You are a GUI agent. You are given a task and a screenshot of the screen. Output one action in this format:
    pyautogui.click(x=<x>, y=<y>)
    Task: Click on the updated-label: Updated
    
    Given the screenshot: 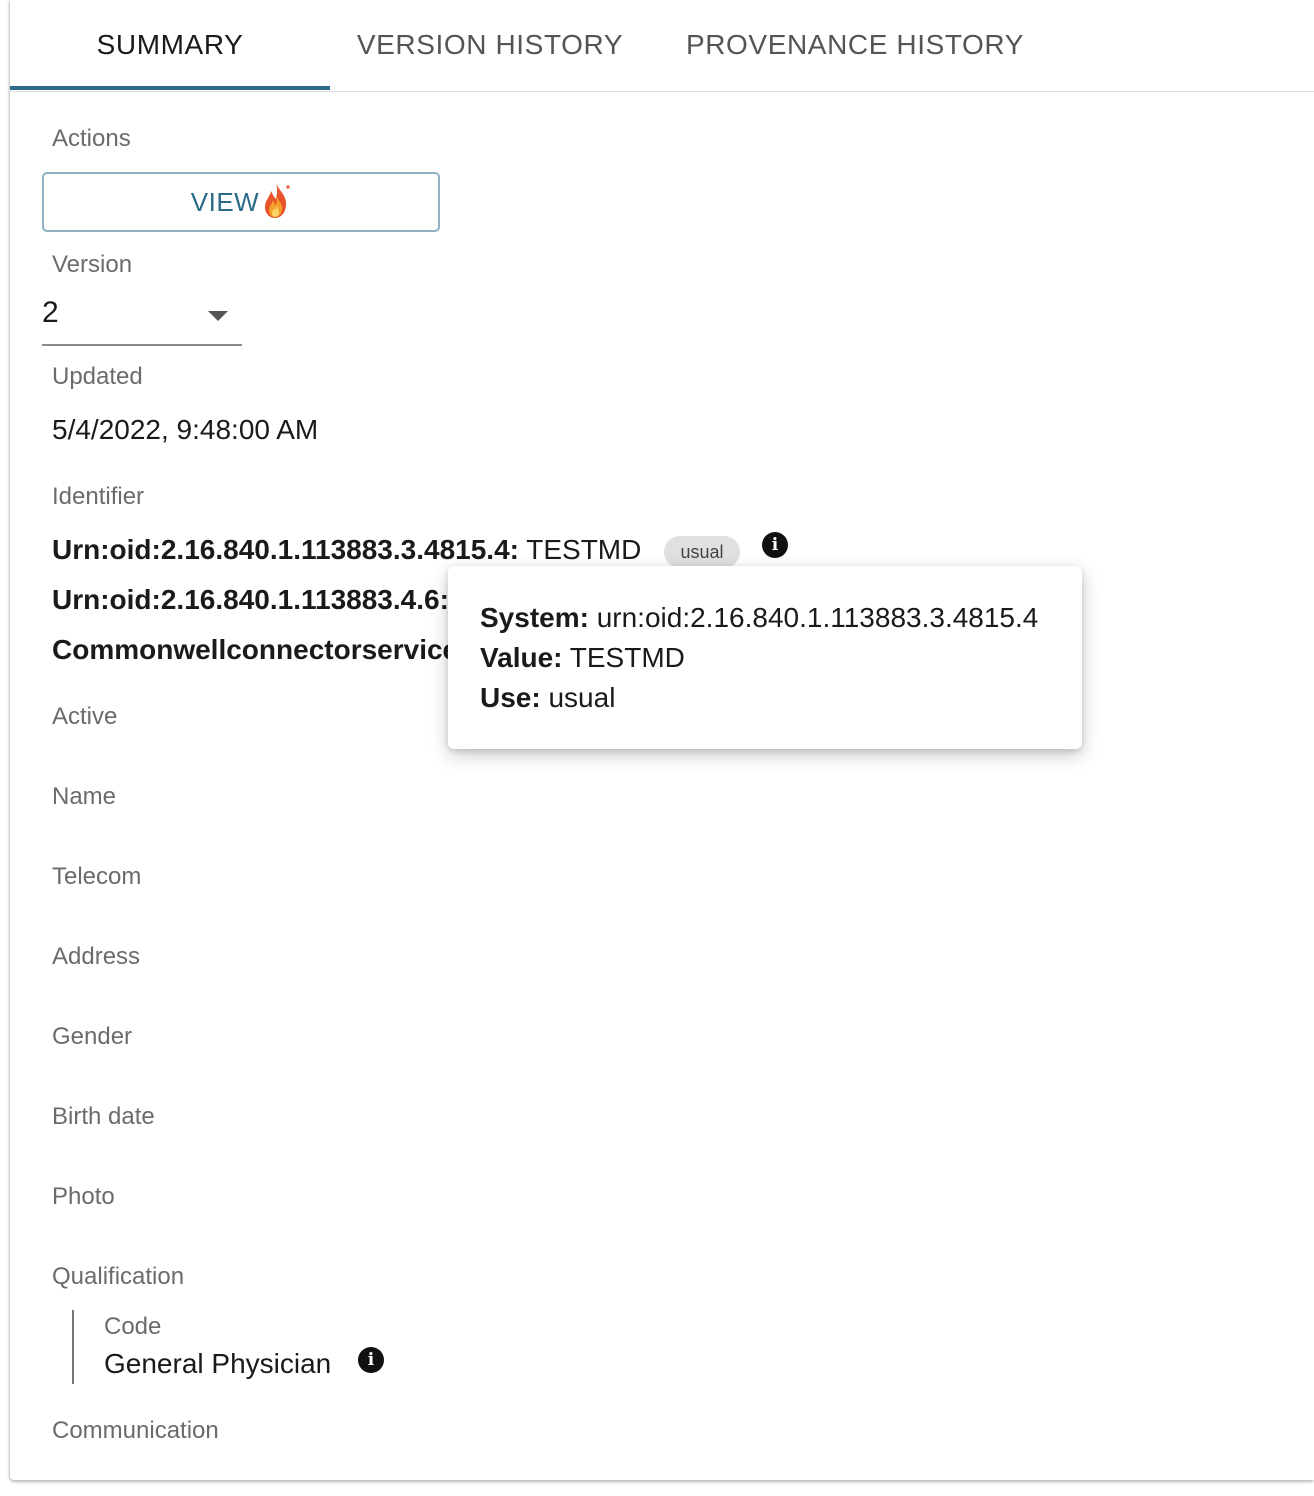 What is the action you would take?
    pyautogui.click(x=97, y=376)
    